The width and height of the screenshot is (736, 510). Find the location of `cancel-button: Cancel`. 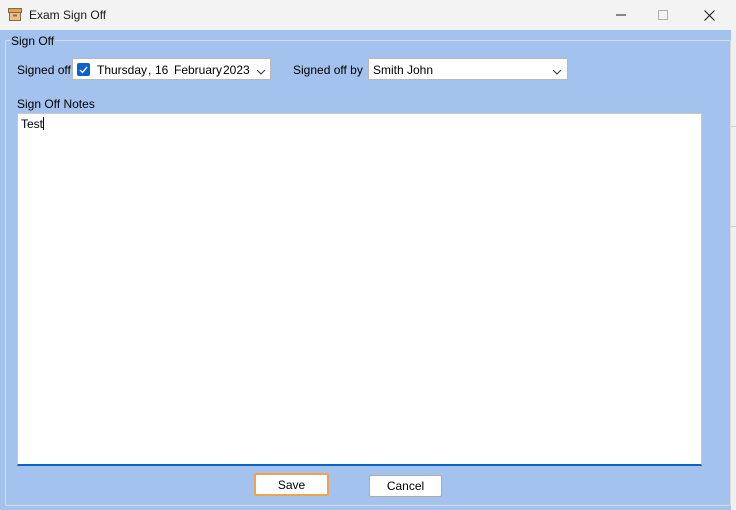

cancel-button: Cancel is located at coordinates (405, 486).